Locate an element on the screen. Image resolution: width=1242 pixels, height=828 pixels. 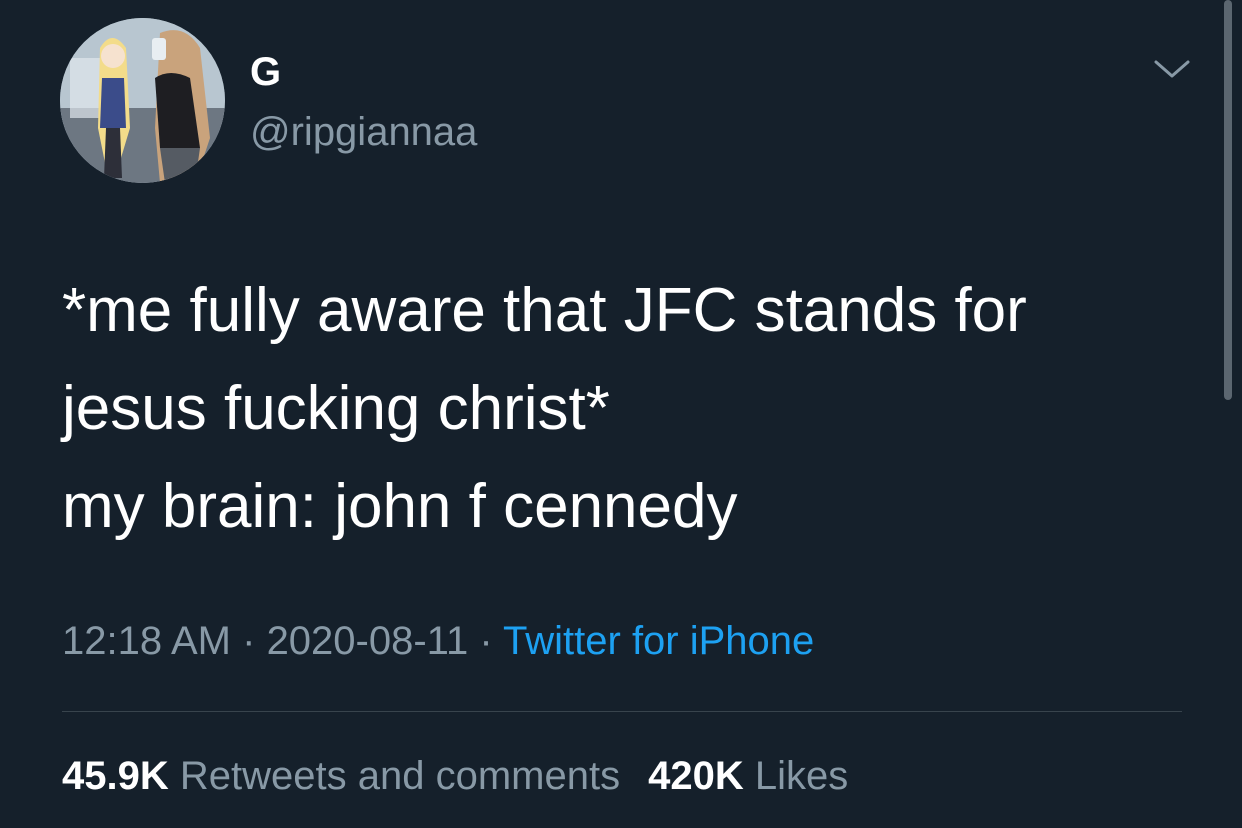
user-handle: @ripgiannaa is located at coordinates (363, 132).